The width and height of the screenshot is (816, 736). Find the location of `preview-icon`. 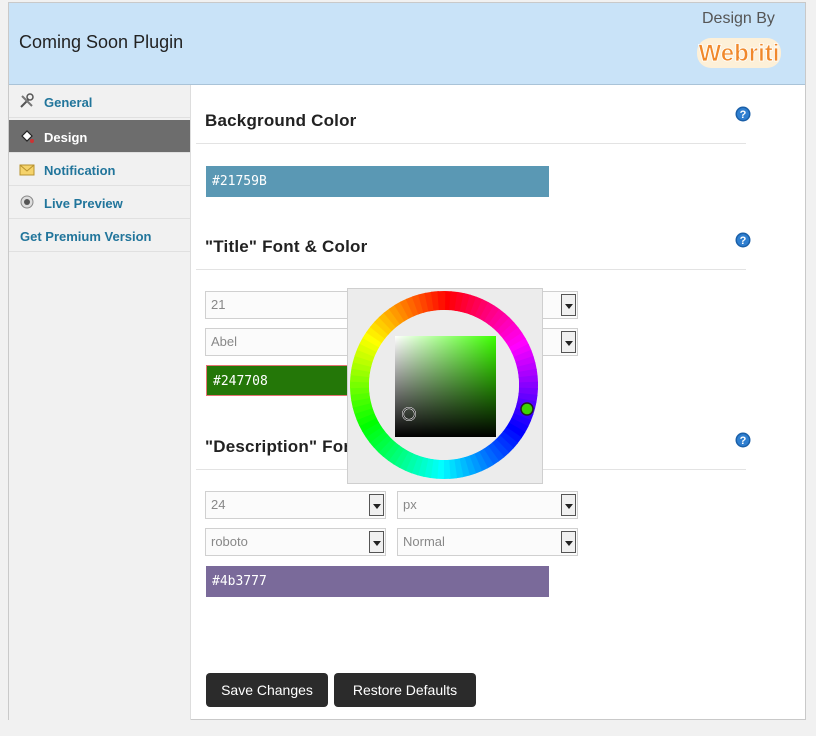

preview-icon is located at coordinates (27, 202).